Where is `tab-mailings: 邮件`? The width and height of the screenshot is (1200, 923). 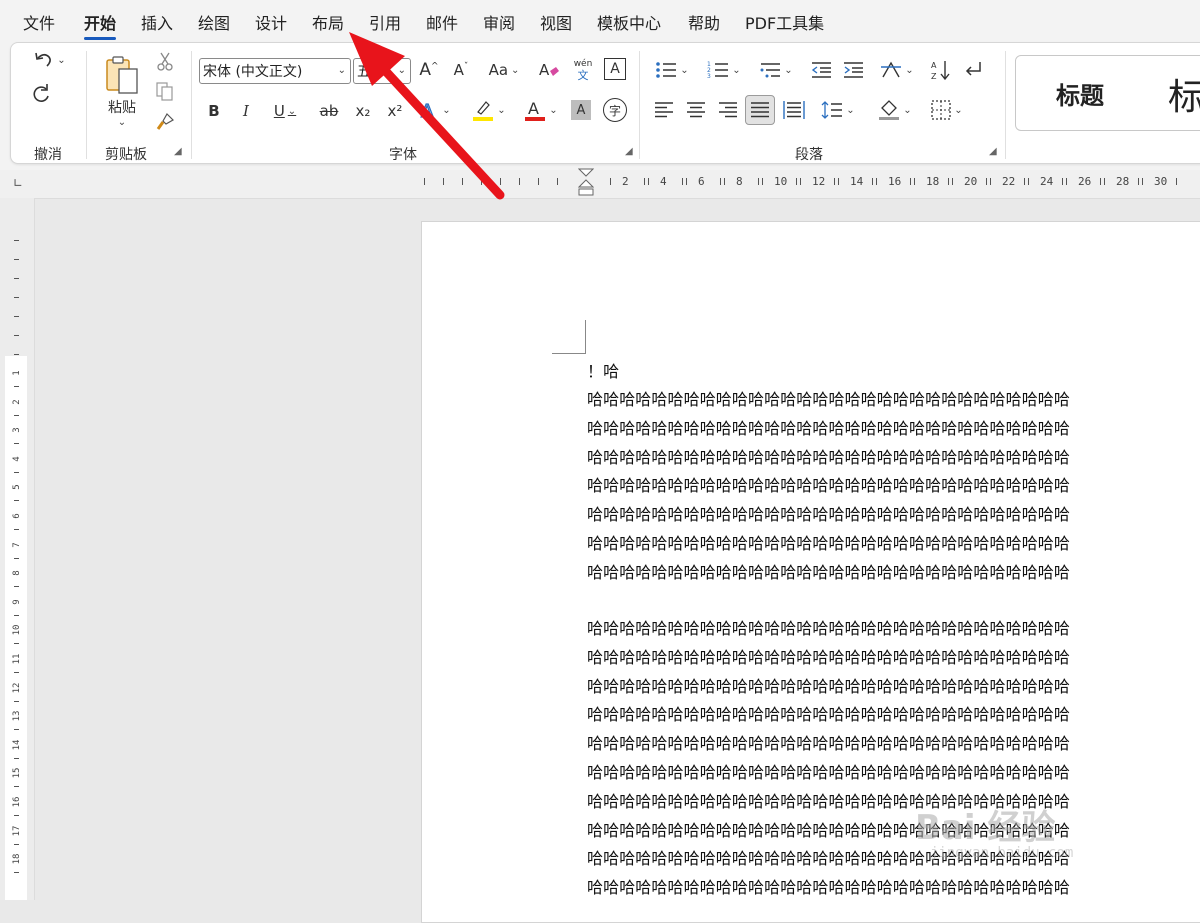
tab-mailings: 邮件 is located at coordinates (442, 22).